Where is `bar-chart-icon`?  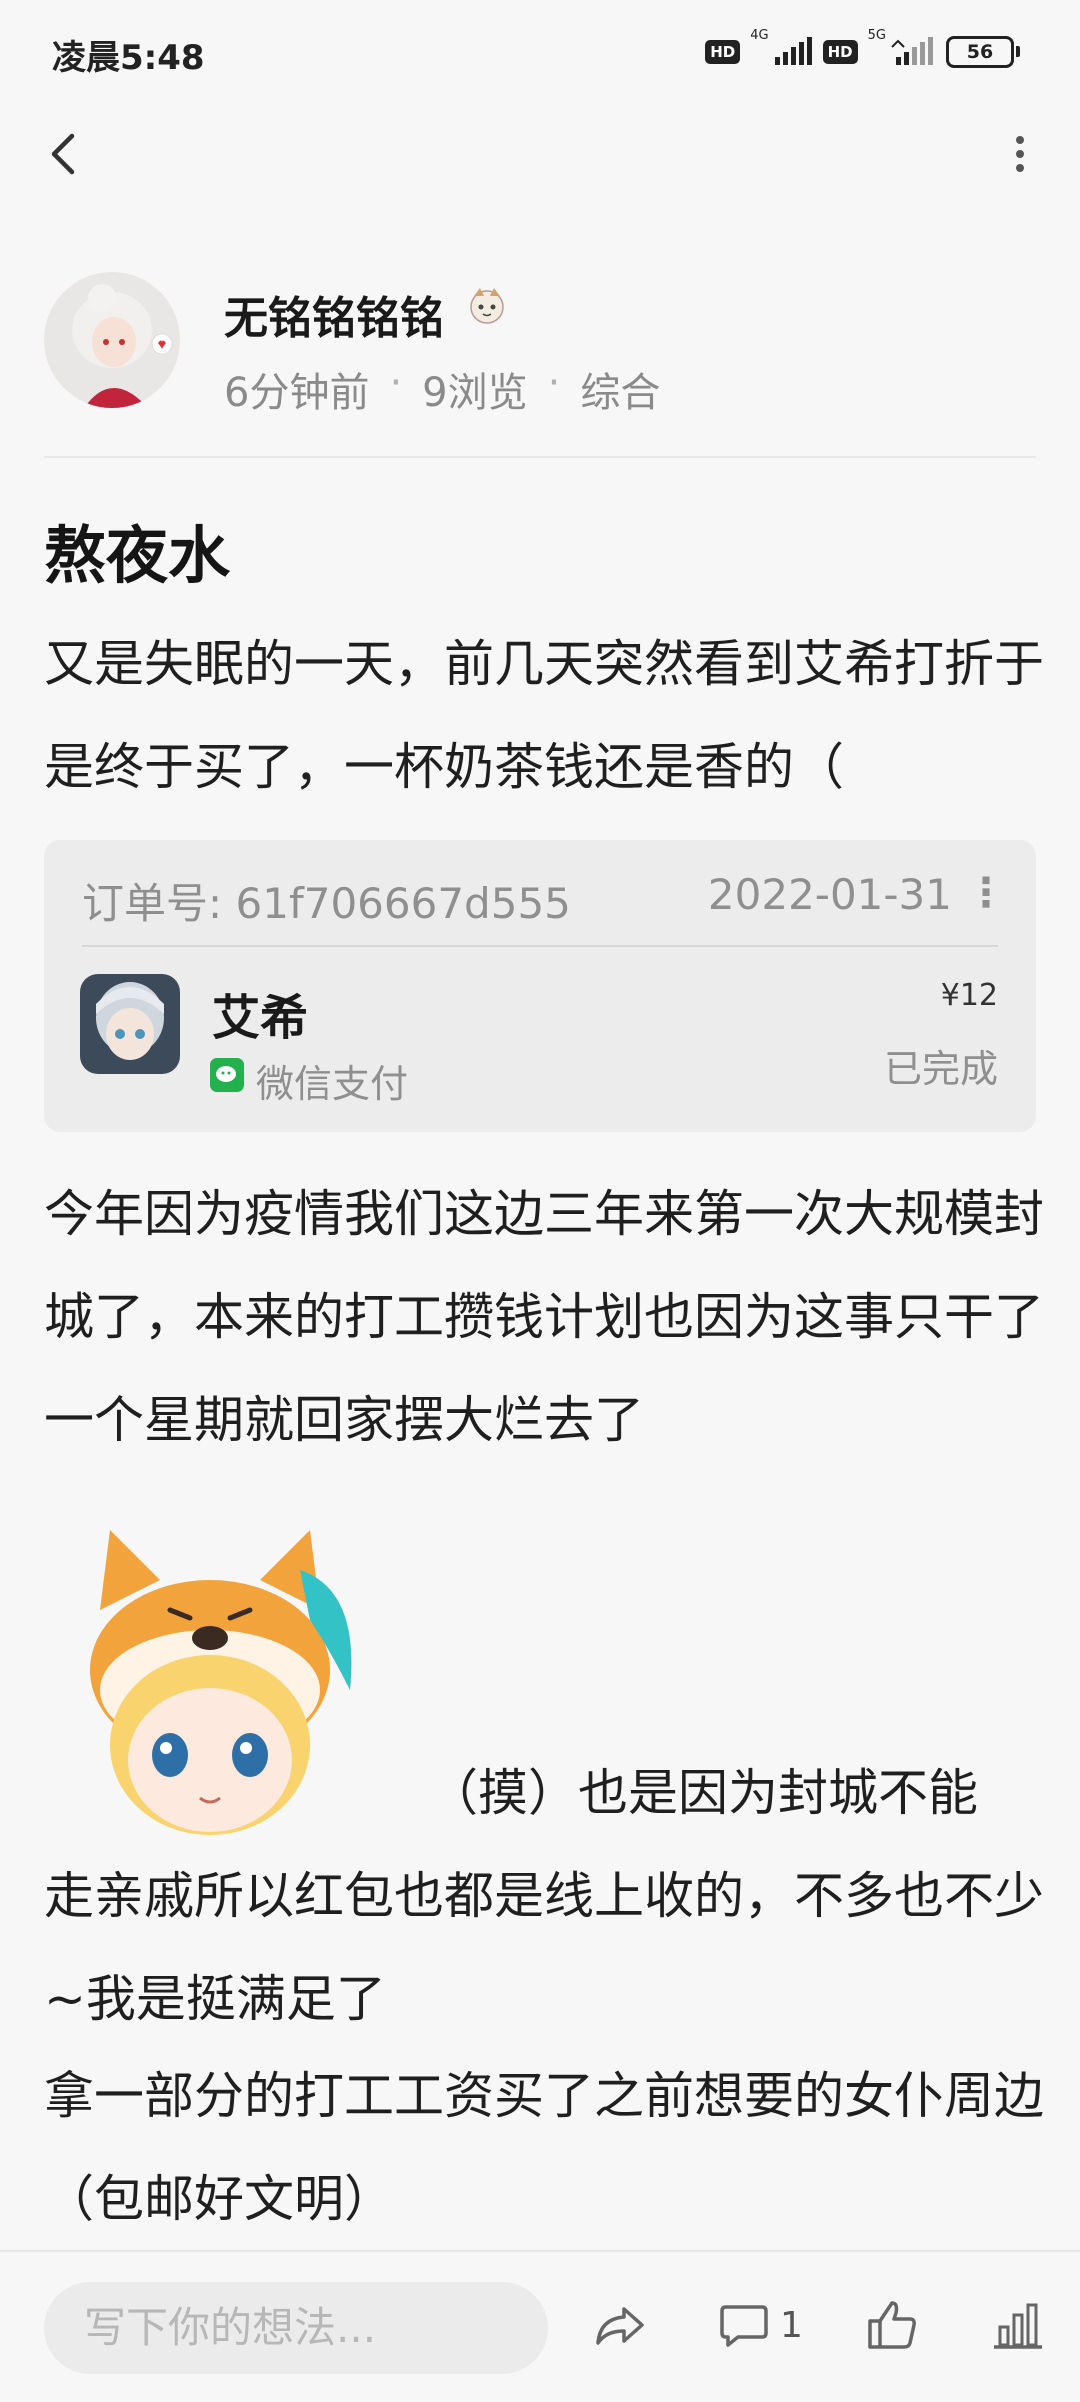 bar-chart-icon is located at coordinates (1018, 2326).